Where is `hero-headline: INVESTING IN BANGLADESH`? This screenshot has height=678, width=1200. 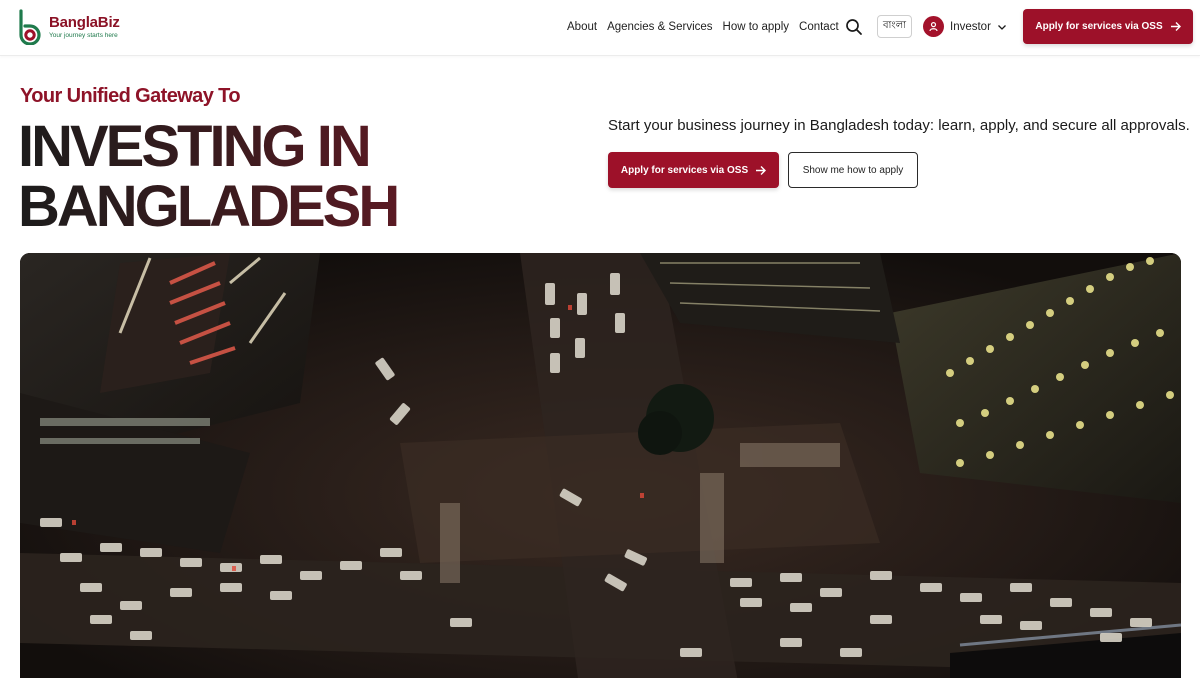
hero-headline: INVESTING IN BANGLADESH is located at coordinates (207, 177).